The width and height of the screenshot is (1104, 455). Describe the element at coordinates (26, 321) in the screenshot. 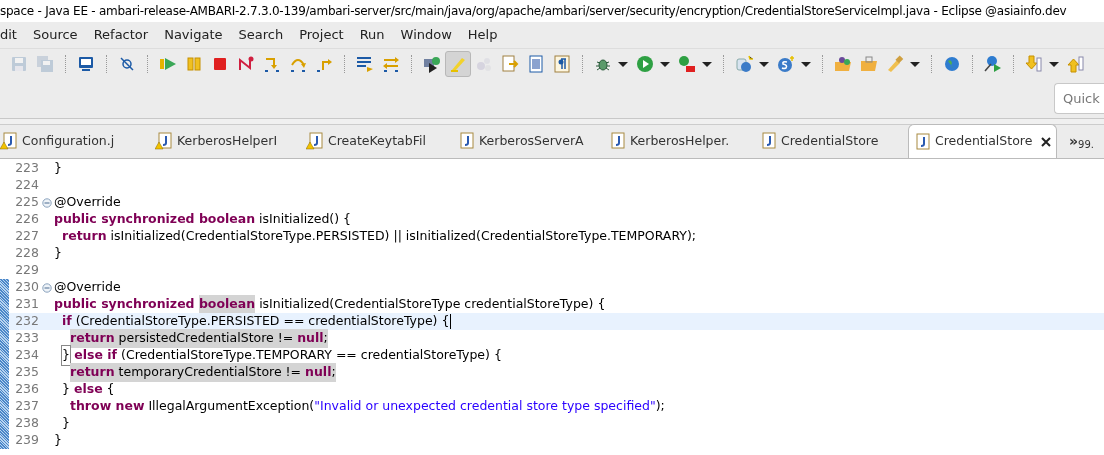

I see `line-number: 232` at that location.